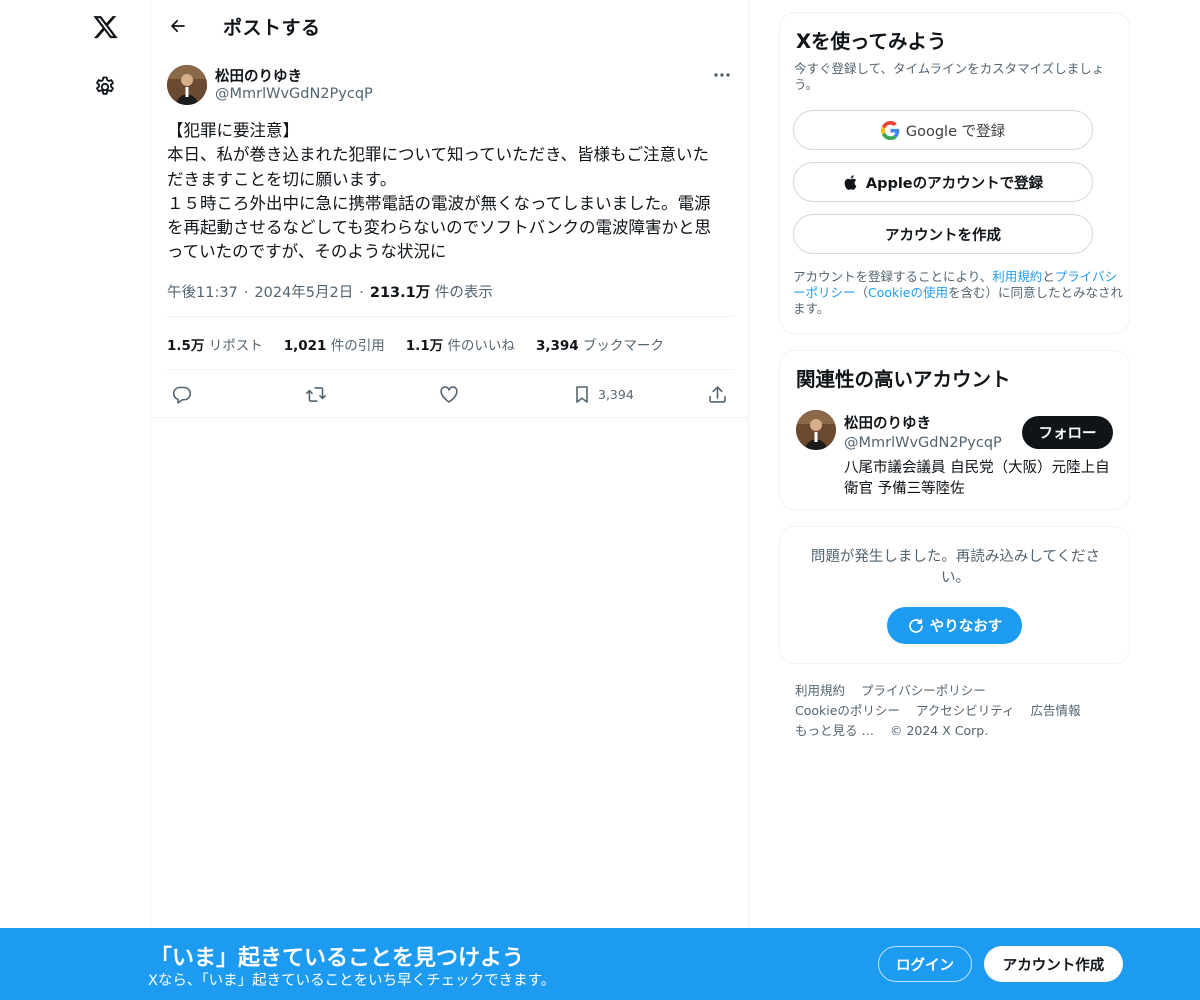 The image size is (1200, 1000). What do you see at coordinates (582, 394) in the screenshot?
I see `bookmark-icon` at bounding box center [582, 394].